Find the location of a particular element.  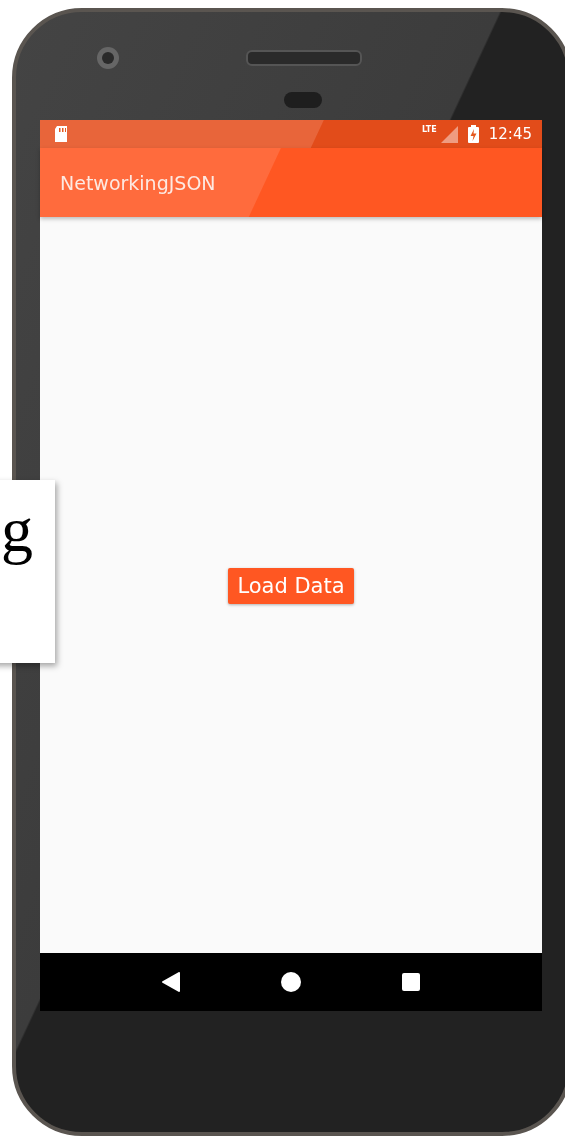

network-label: LTE is located at coordinates (429, 129).